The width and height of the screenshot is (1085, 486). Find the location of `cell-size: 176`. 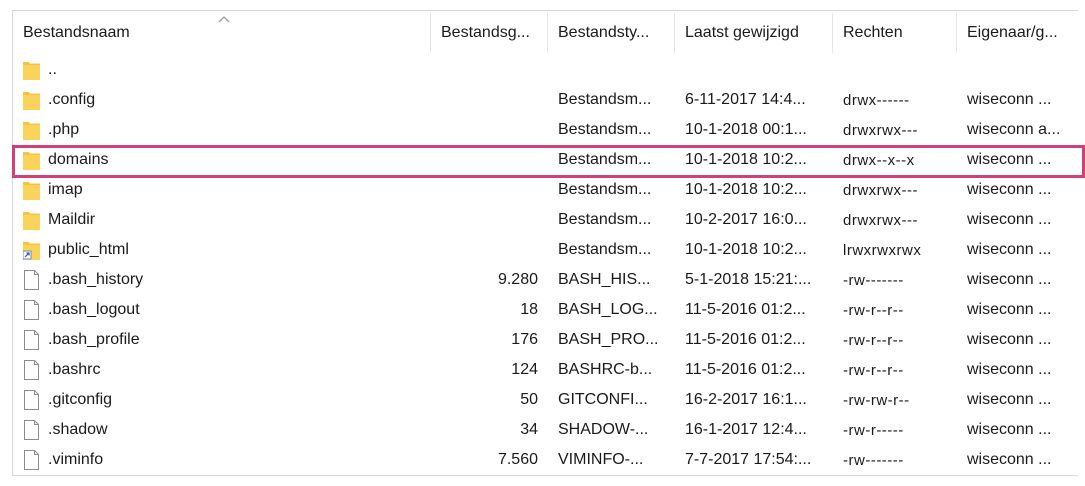

cell-size: 176 is located at coordinates (524, 339).